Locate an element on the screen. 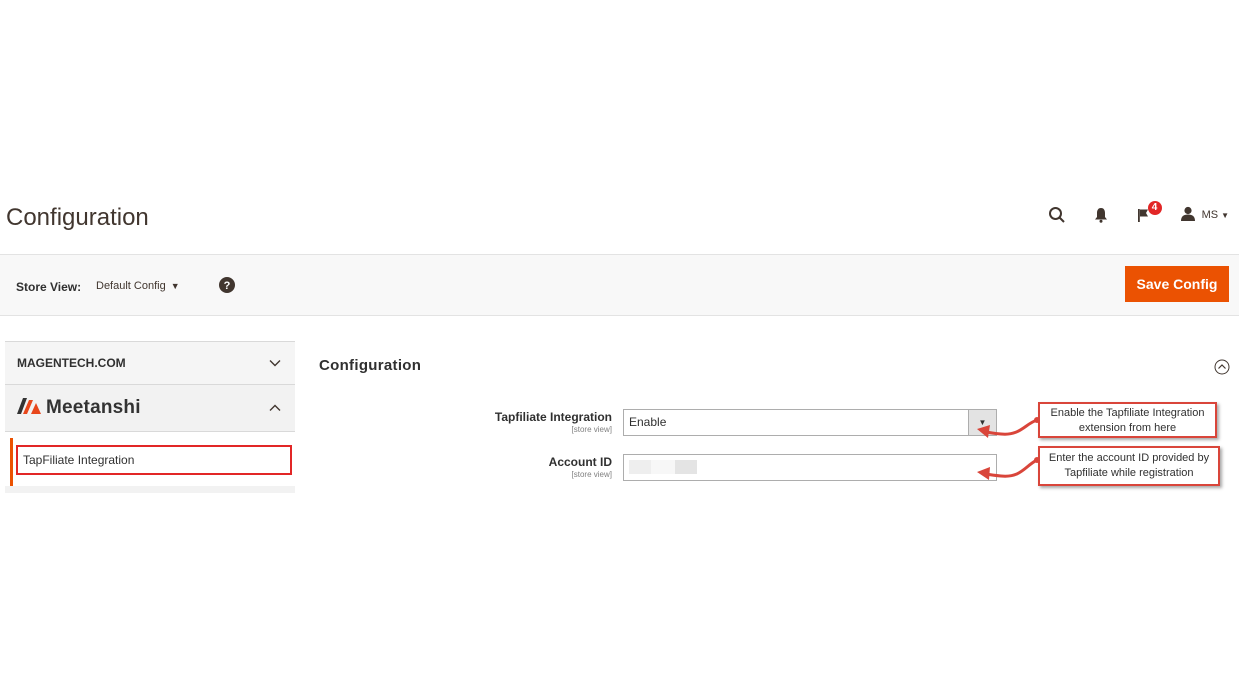 The height and width of the screenshot is (690, 1239). store-view-value: Default Config is located at coordinates (131, 286).